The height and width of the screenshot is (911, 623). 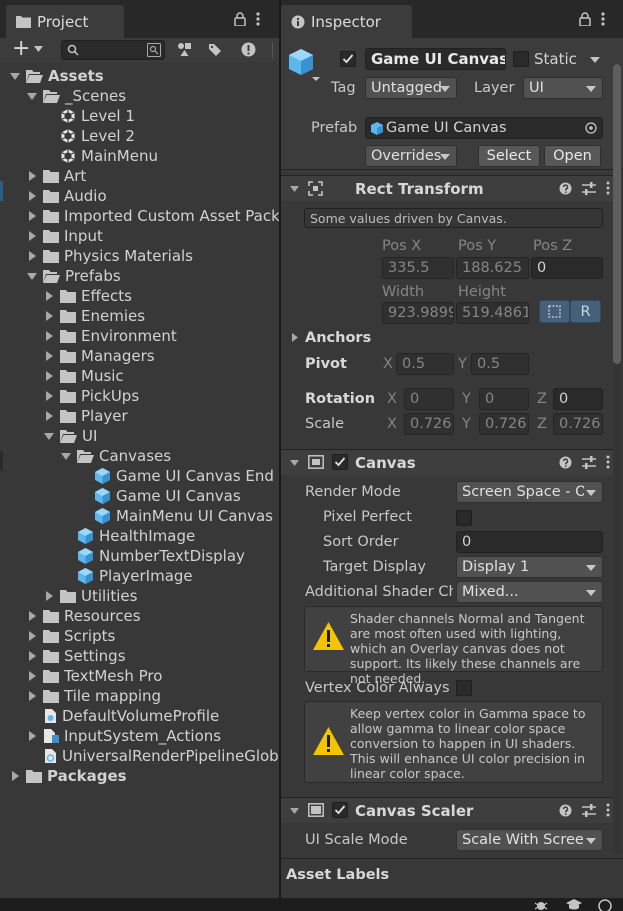 I want to click on tree-item: PickUps, so click(x=91, y=396).